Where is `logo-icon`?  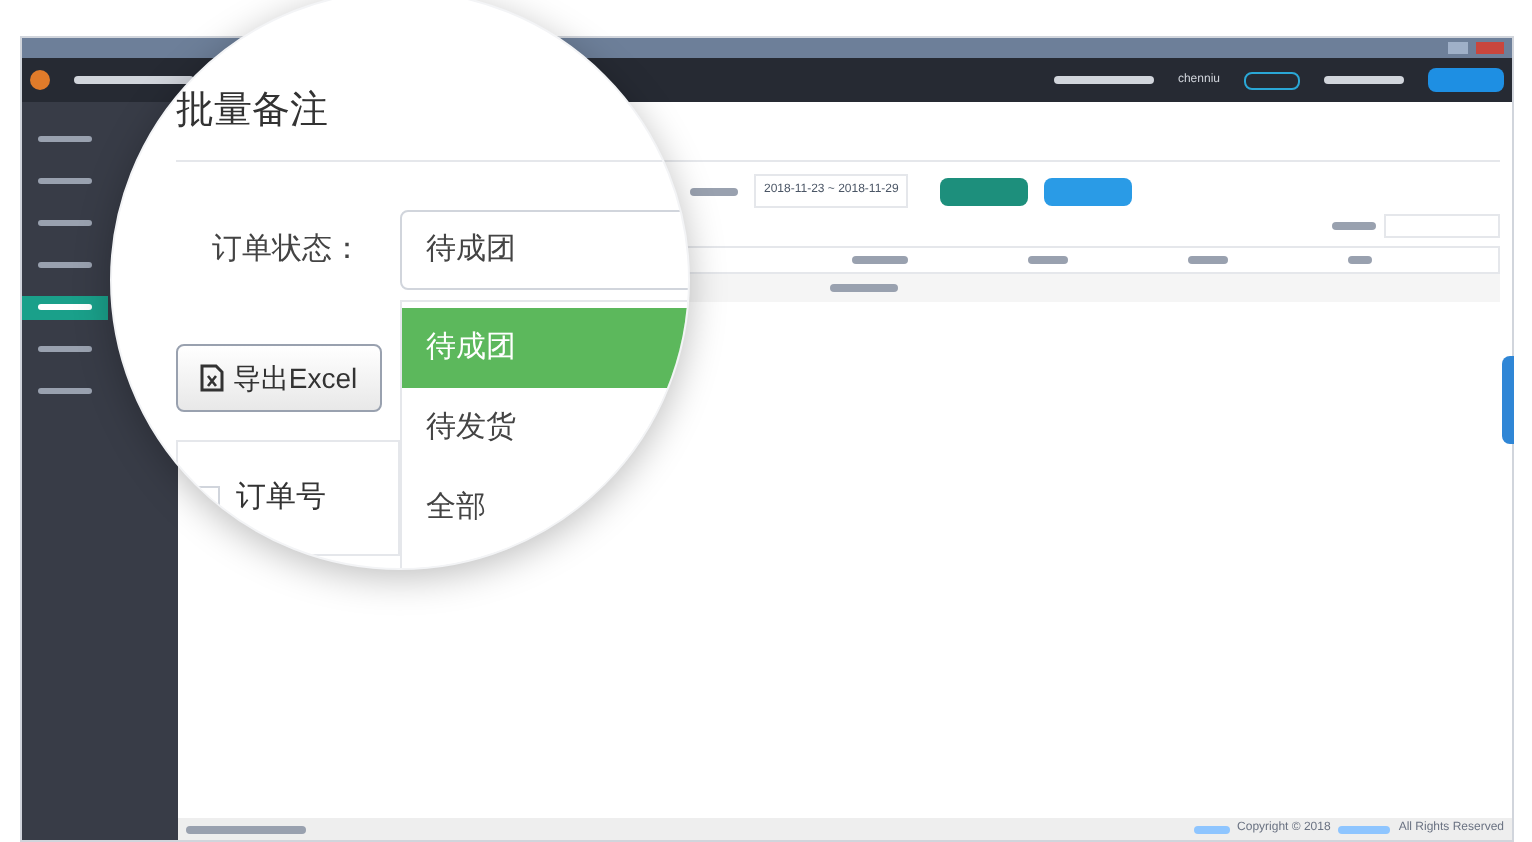
logo-icon is located at coordinates (40, 80).